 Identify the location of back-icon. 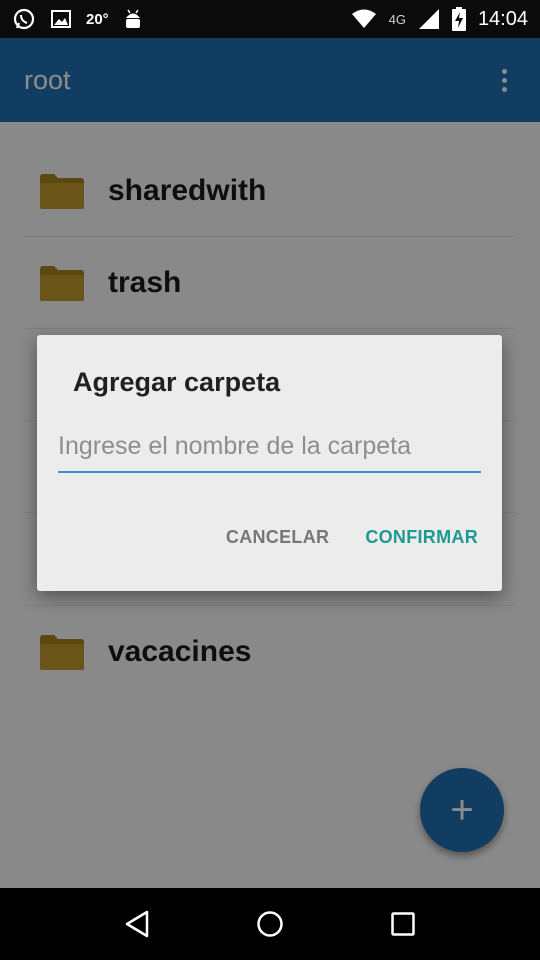
(137, 924).